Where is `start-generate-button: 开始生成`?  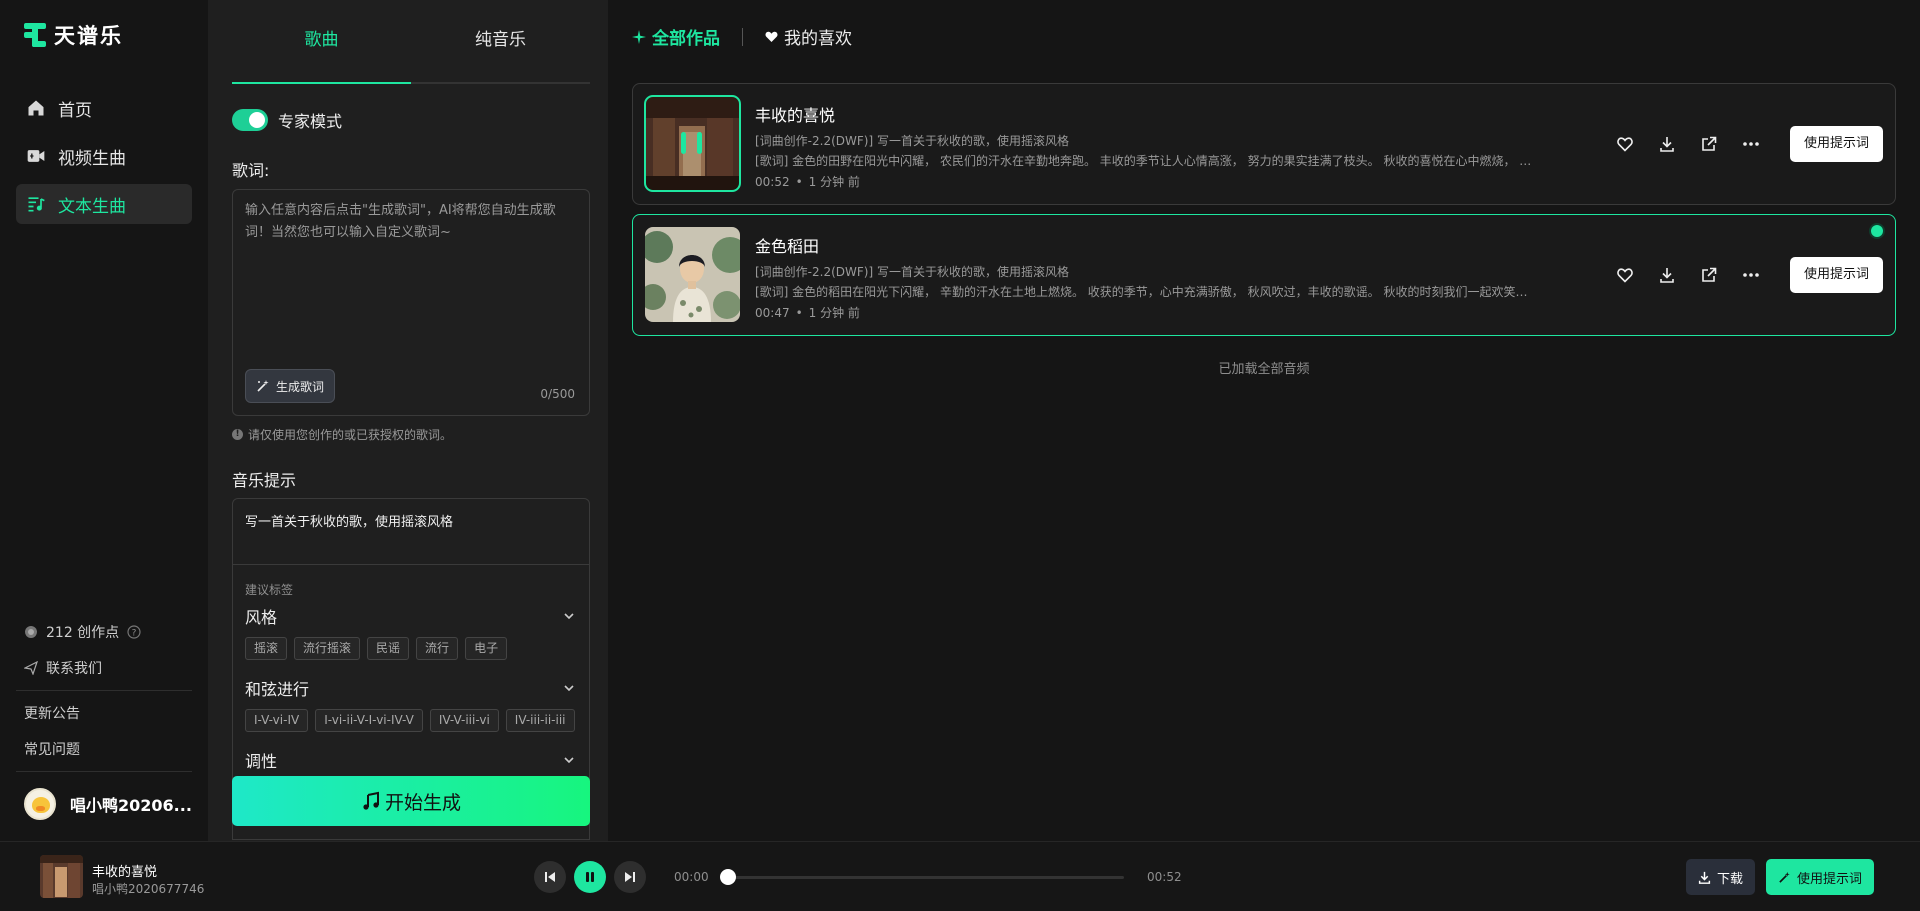 start-generate-button: 开始生成 is located at coordinates (411, 801).